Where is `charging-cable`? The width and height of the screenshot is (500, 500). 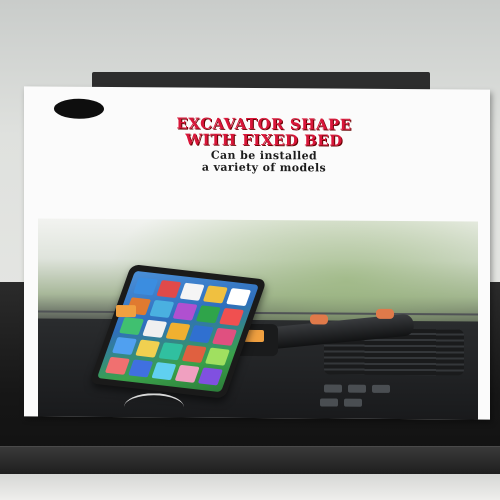
charging-cable is located at coordinates (154, 406).